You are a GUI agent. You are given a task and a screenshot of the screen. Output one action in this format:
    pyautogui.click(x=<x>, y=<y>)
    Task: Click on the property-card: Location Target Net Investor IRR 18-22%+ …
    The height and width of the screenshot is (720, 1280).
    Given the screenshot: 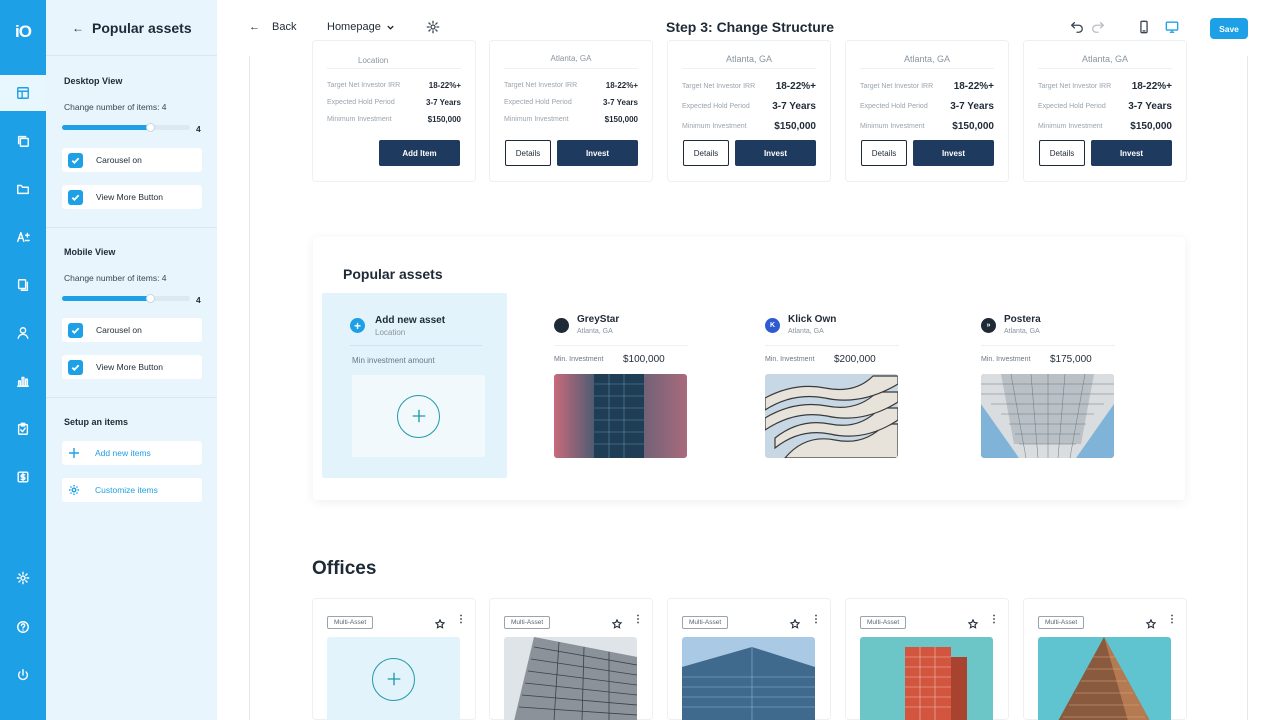 What is the action you would take?
    pyautogui.click(x=394, y=111)
    